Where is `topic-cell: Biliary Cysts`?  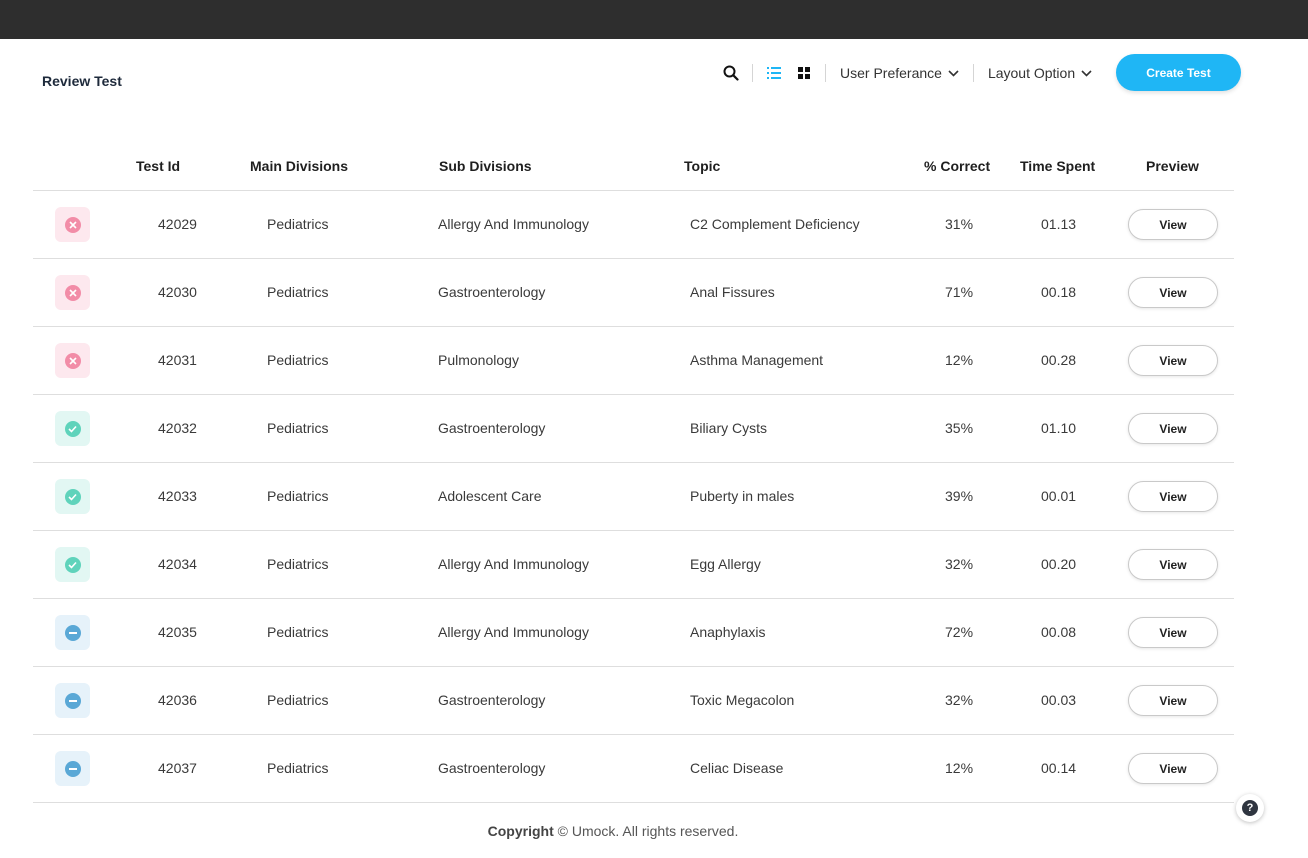
topic-cell: Biliary Cysts is located at coordinates (729, 428).